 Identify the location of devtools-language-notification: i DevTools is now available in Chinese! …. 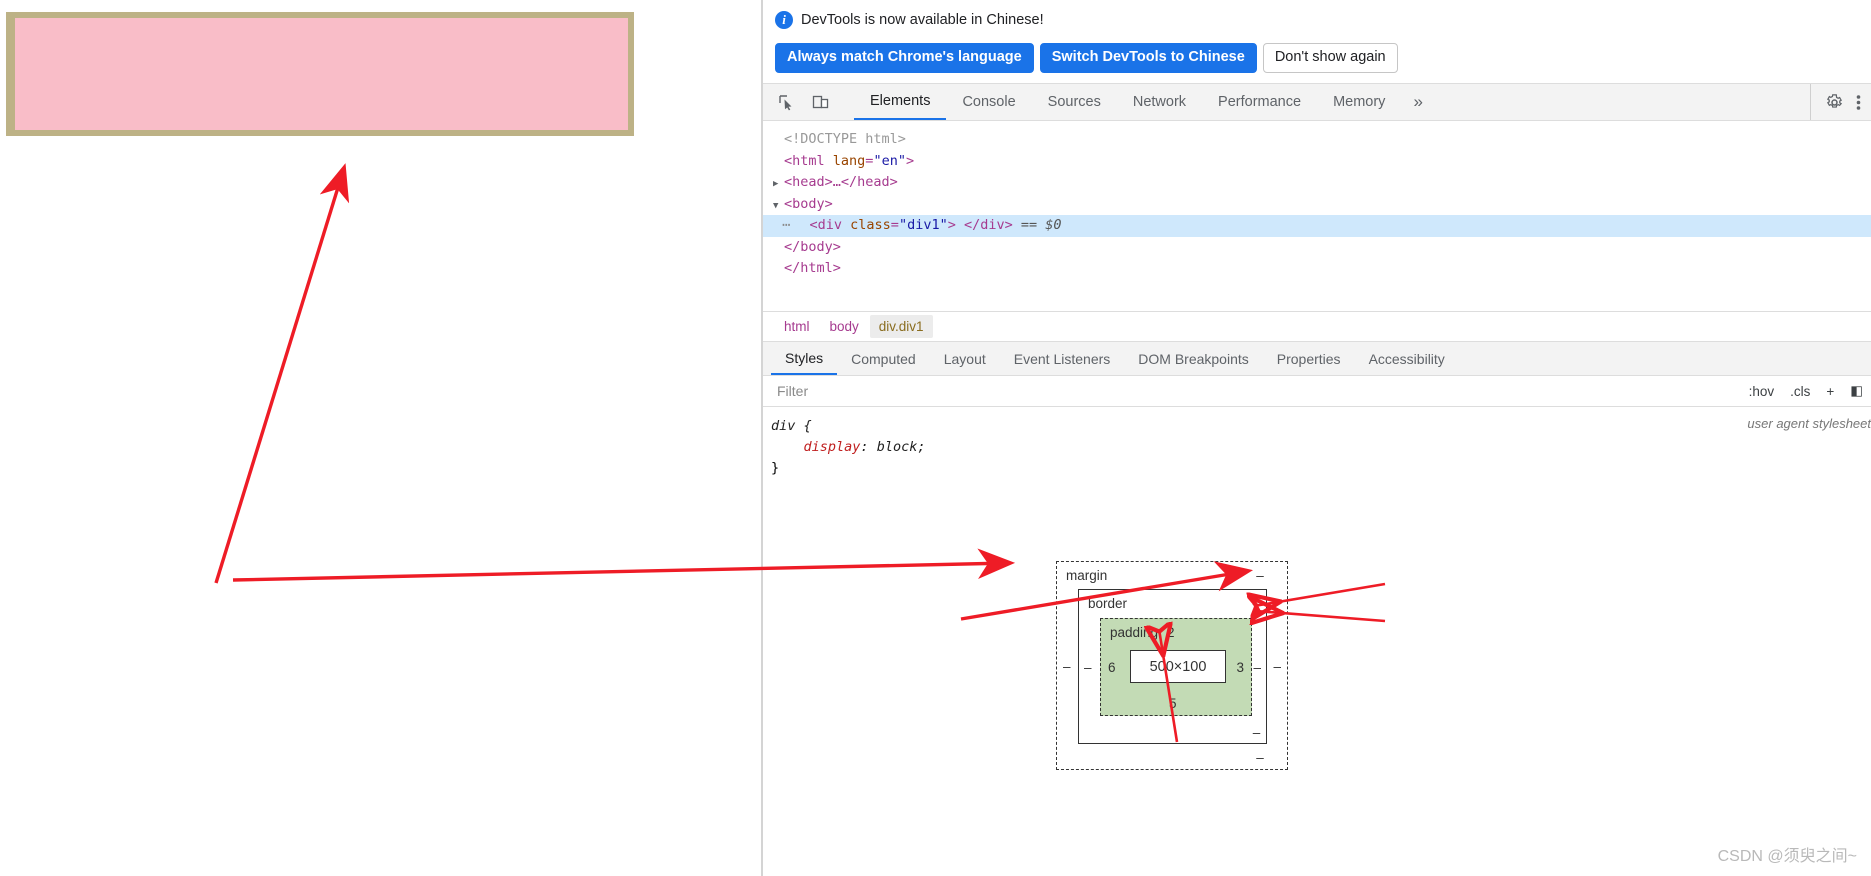
(1317, 41).